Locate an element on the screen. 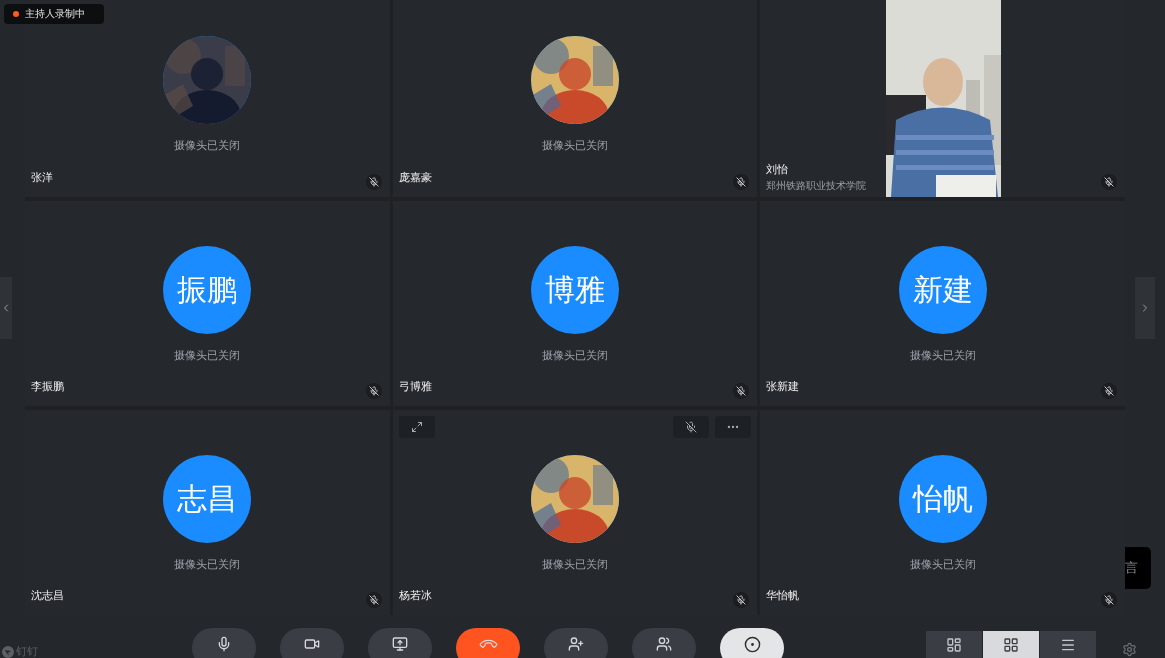 This screenshot has height=658, width=1165. people-icon is located at coordinates (664, 644).